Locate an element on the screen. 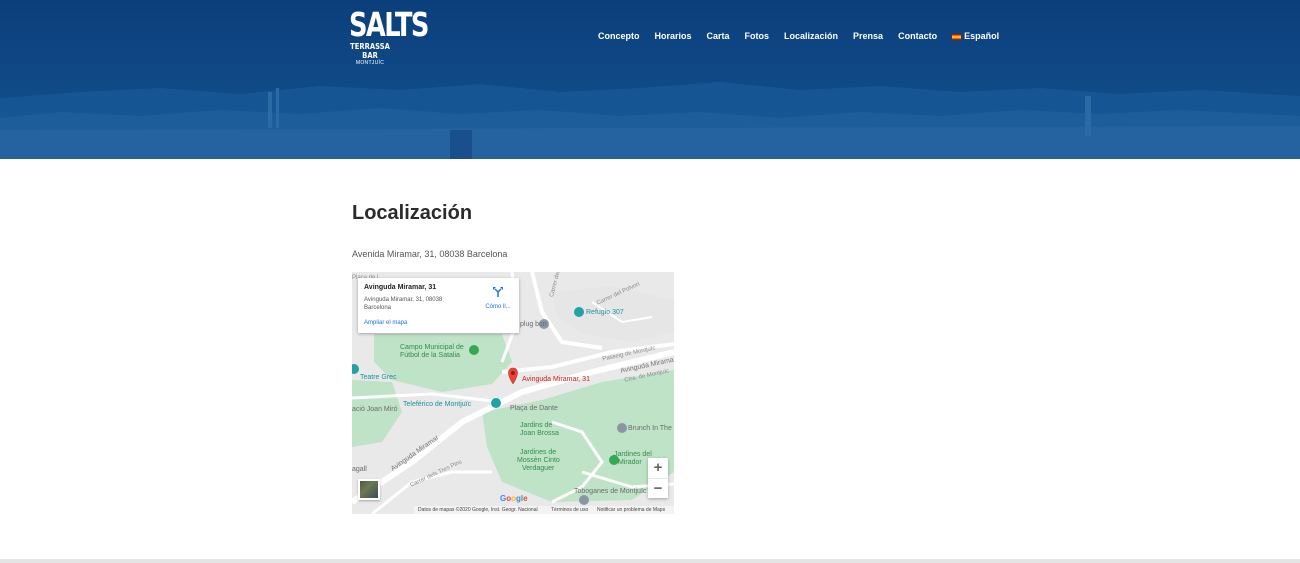  map-label-segall: agall is located at coordinates (359, 469).